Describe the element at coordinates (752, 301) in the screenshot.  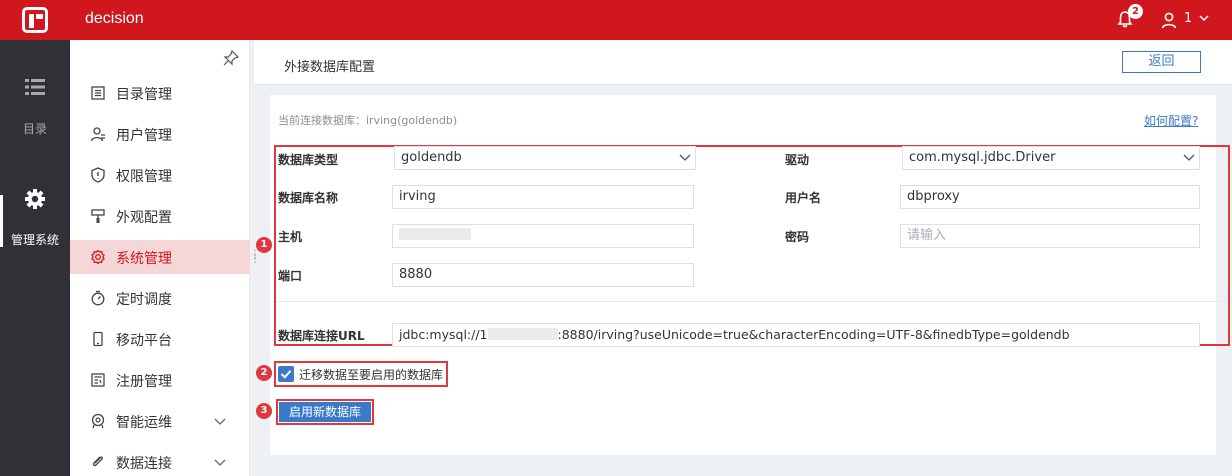
I see `form-divider` at that location.